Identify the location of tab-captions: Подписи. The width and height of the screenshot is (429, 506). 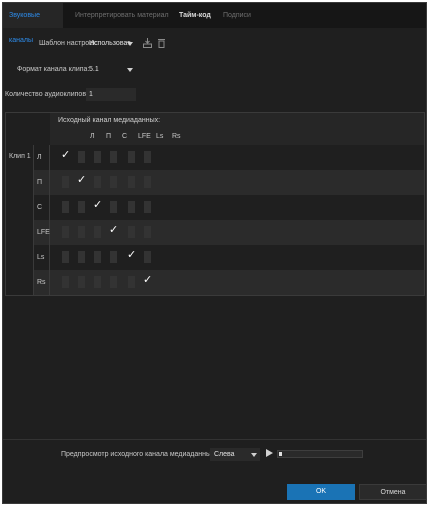
(237, 15).